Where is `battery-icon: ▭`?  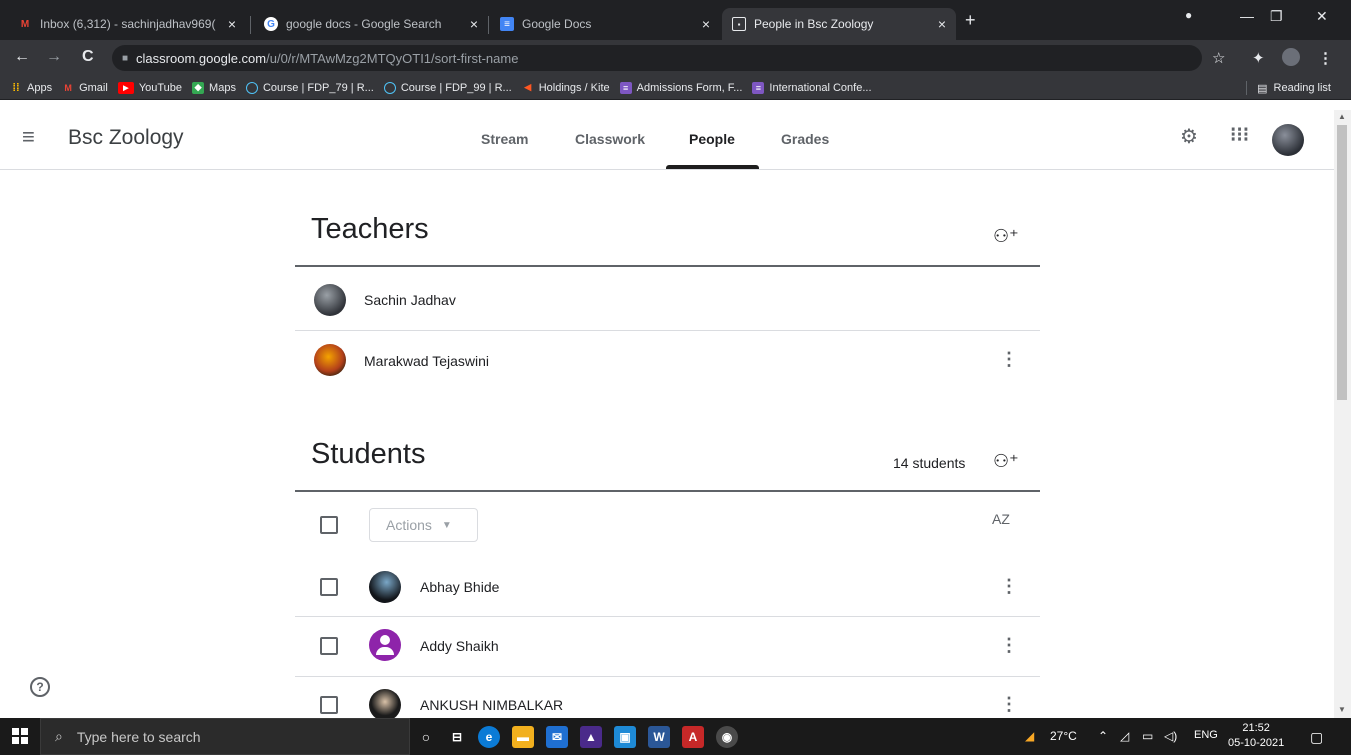
battery-icon: ▭ is located at coordinates (1147, 736).